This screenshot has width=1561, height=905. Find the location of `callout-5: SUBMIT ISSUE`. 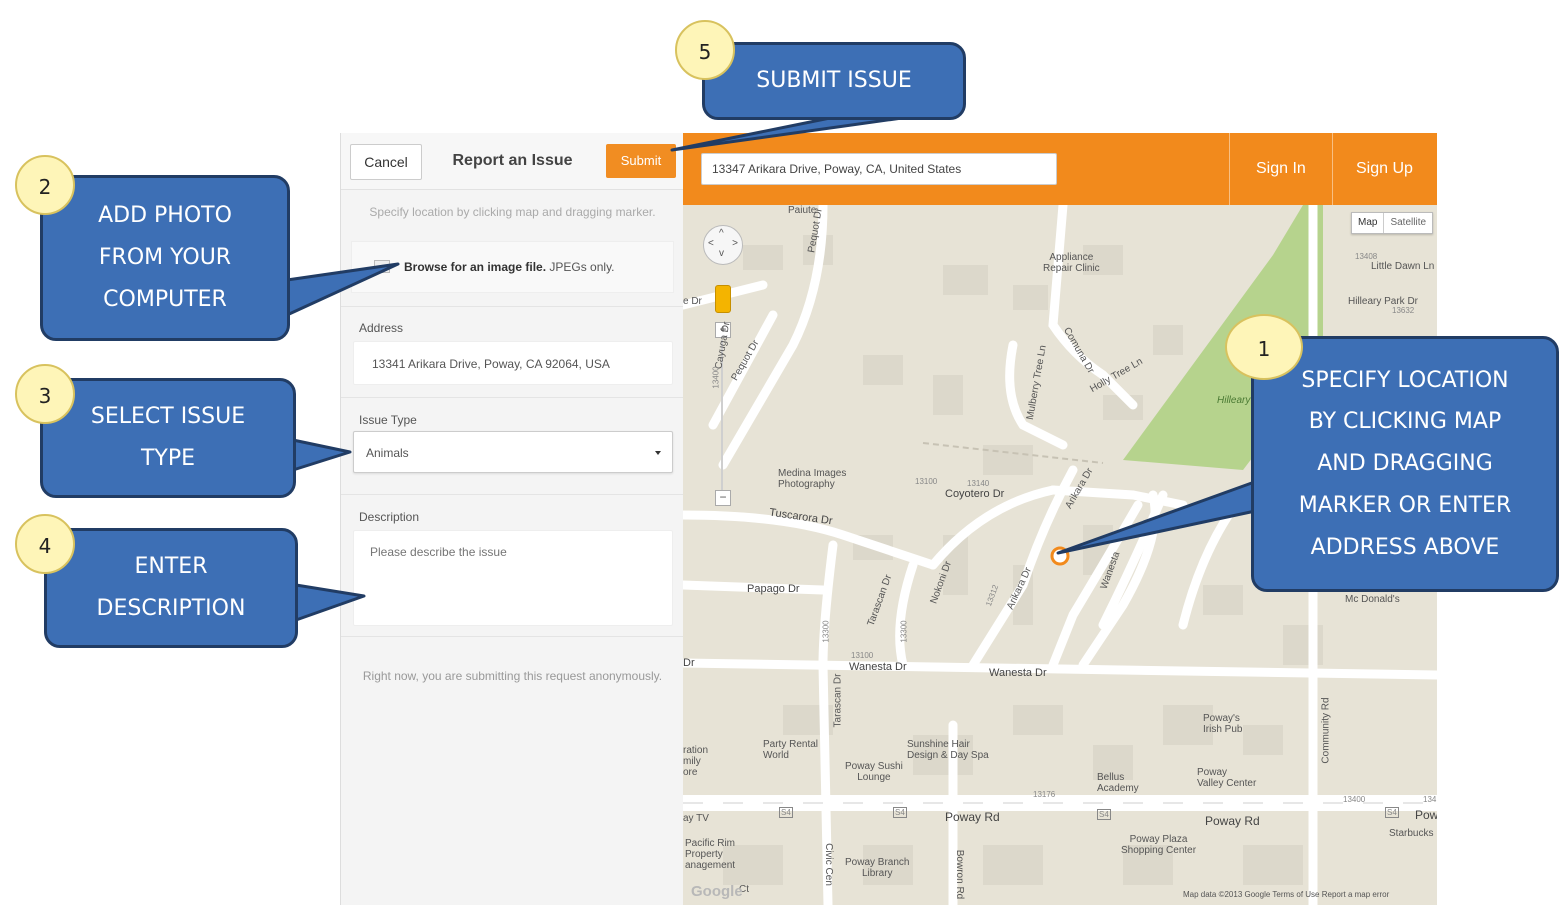

callout-5: SUBMIT ISSUE is located at coordinates (834, 81).